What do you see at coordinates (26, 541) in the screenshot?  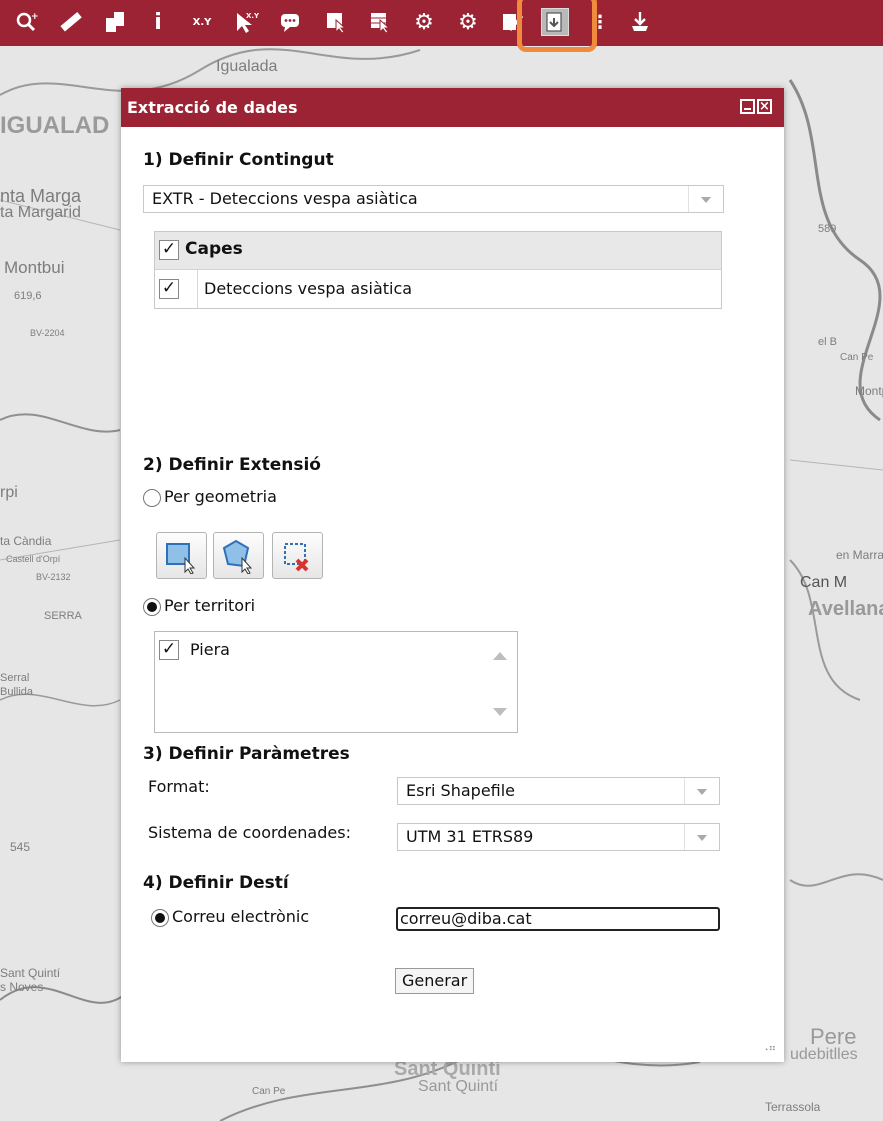 I see `map-label: ta Càndia` at bounding box center [26, 541].